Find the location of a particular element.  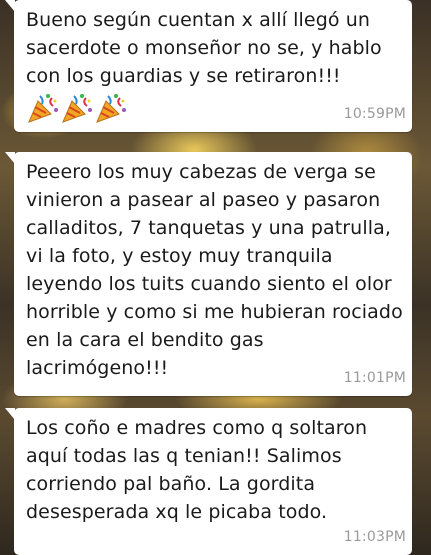

message-timestamp: 11:01PM is located at coordinates (374, 378).